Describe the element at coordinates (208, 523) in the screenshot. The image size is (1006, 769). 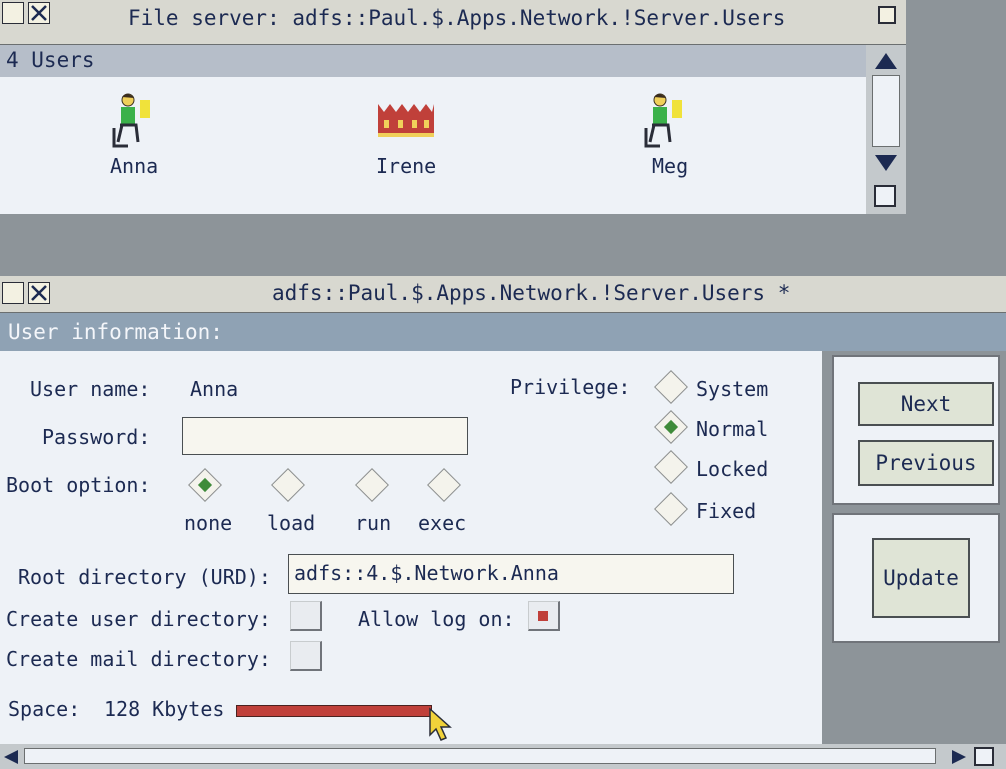
I see `boot-label-none: none` at that location.